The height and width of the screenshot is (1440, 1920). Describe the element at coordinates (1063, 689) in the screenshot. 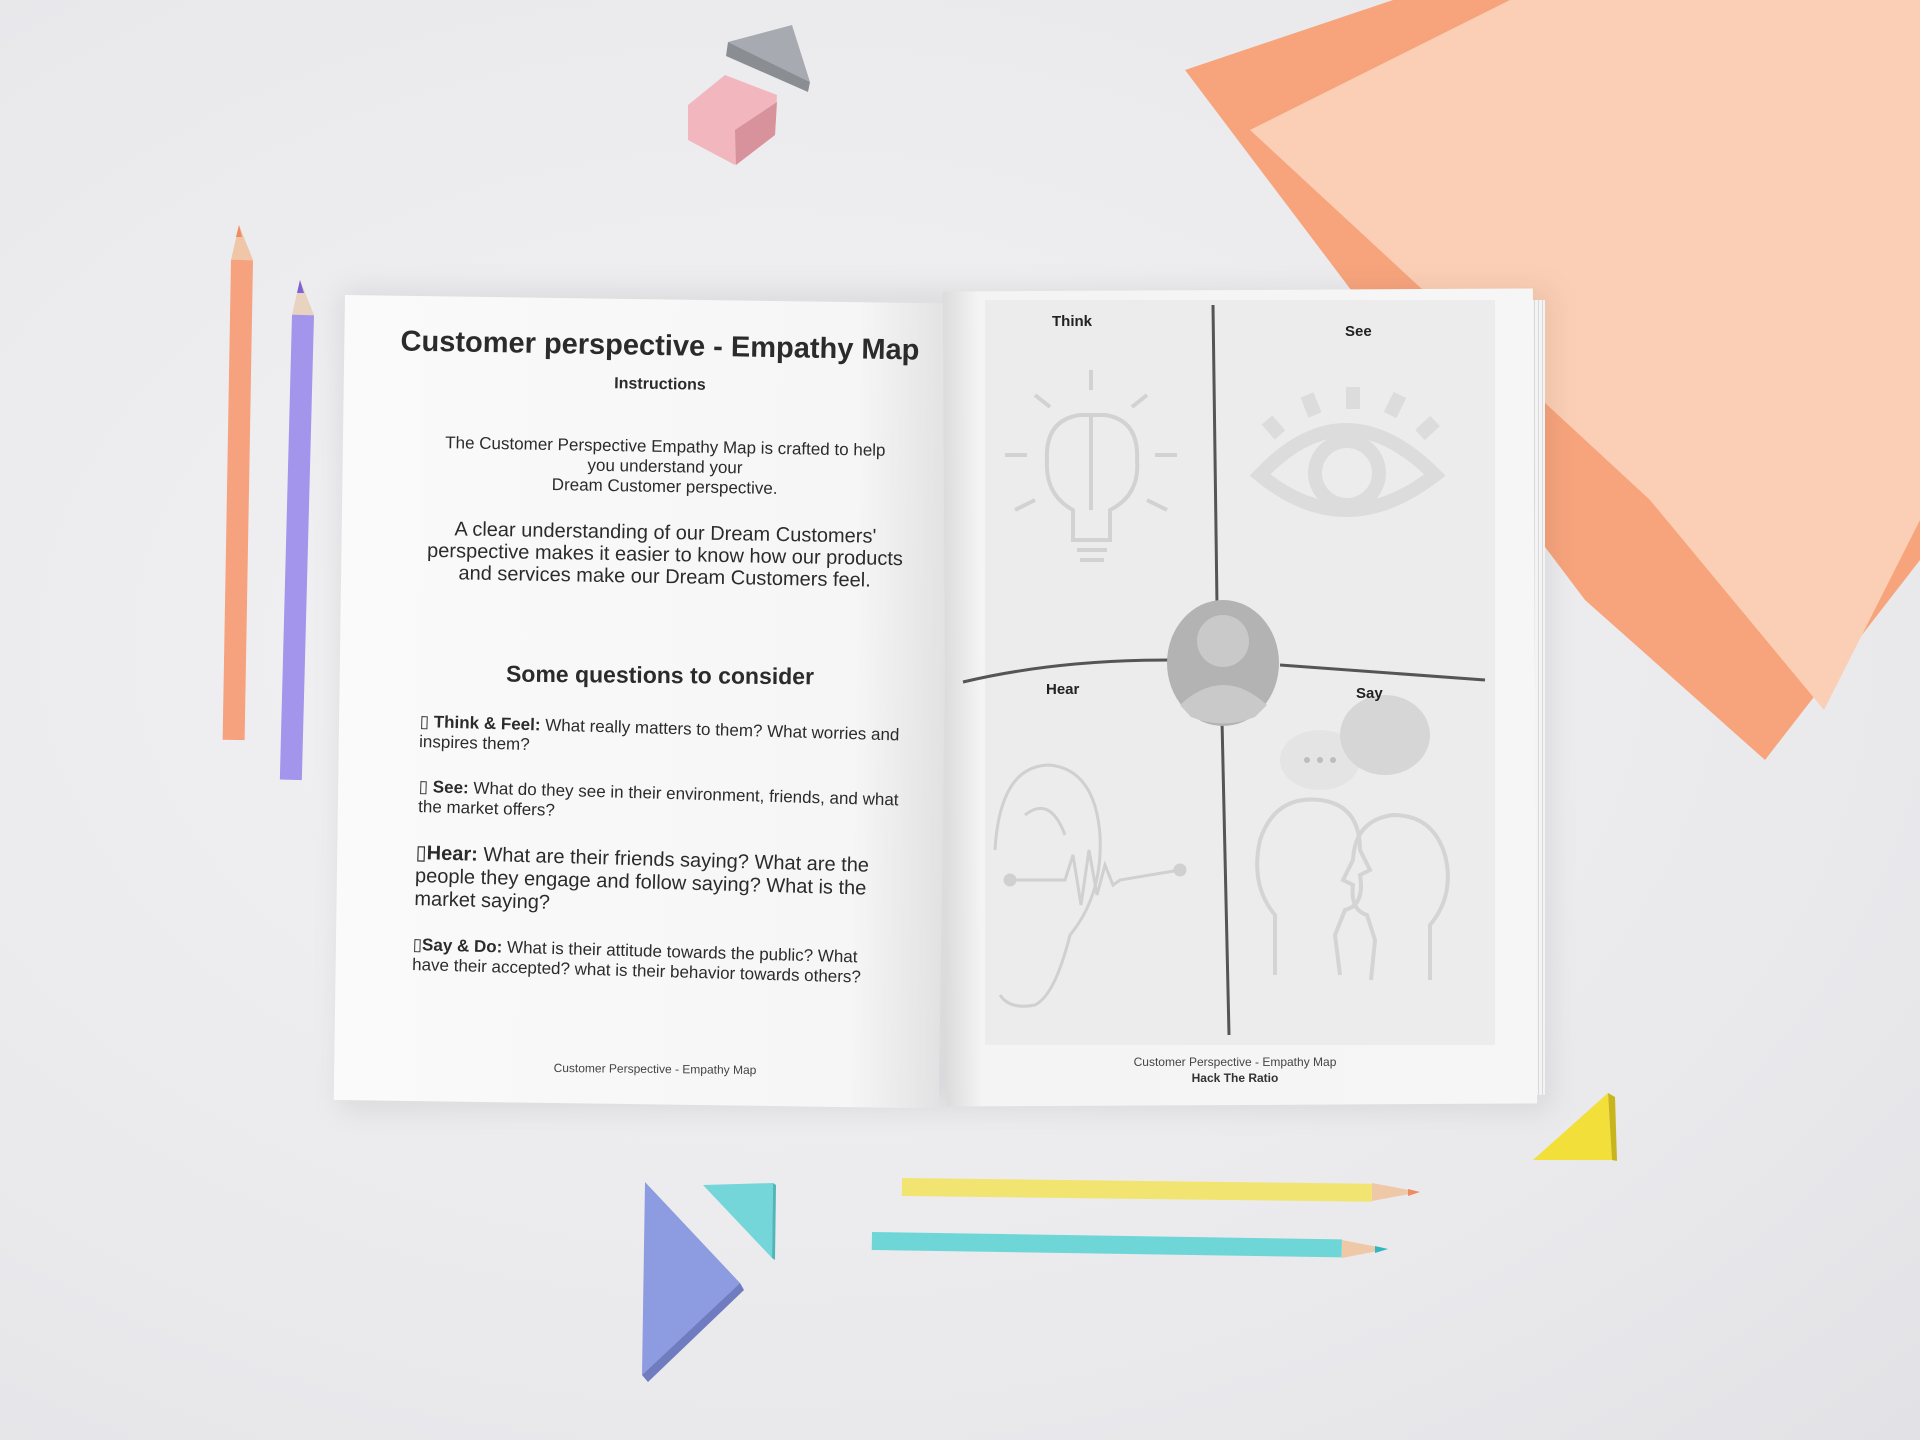

I see `quadrant-label-hear: Hear` at that location.